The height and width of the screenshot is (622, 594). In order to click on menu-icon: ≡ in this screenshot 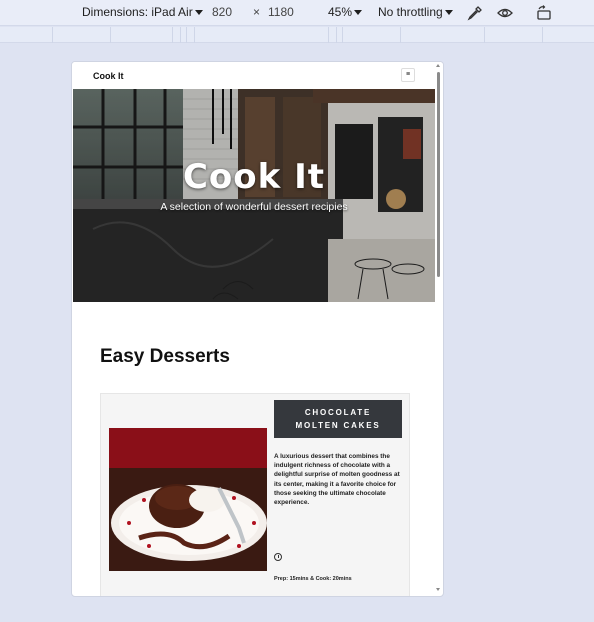, I will do `click(408, 74)`.